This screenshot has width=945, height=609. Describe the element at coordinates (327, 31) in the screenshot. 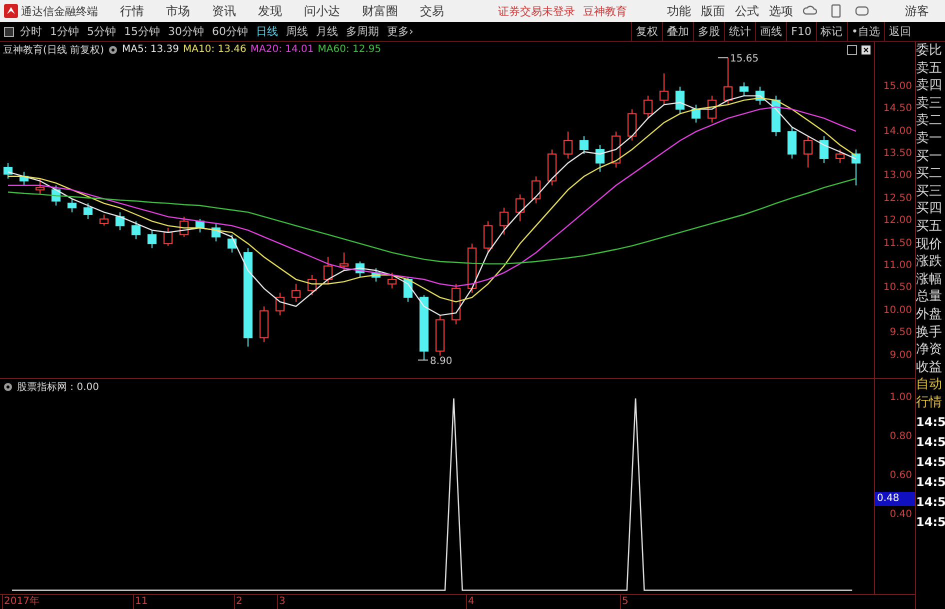

I see `period-tab: 月线` at that location.